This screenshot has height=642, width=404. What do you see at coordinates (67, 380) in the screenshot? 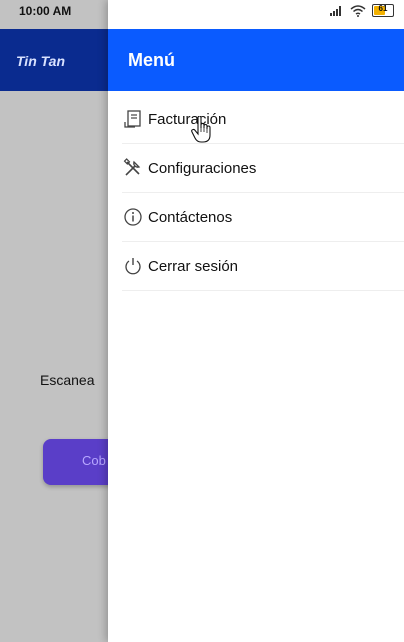
I see `scan-instruction-text: Escanea` at bounding box center [67, 380].